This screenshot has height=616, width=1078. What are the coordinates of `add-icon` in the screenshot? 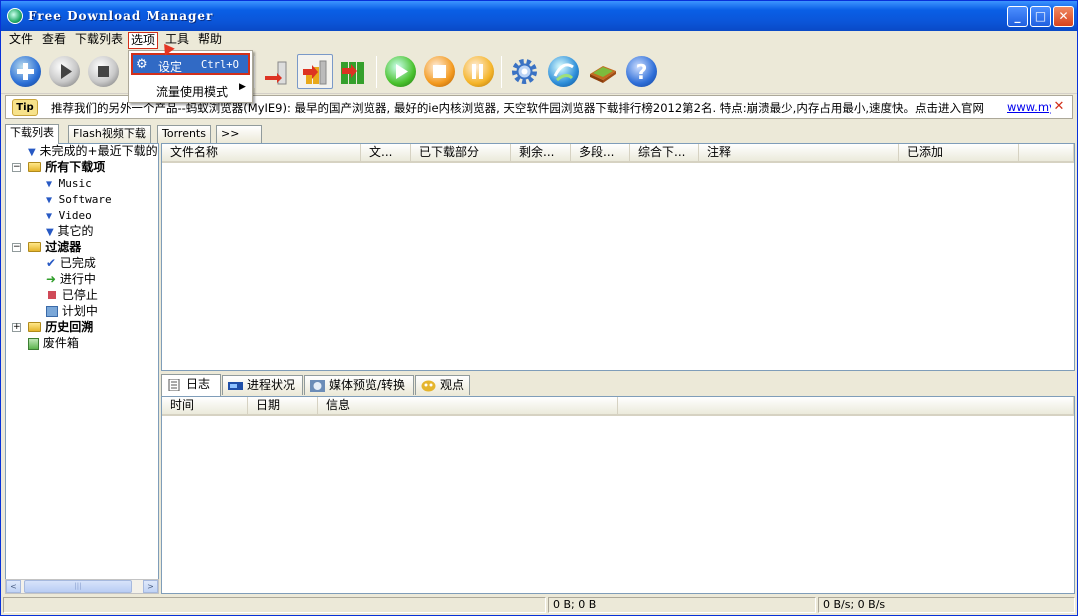 It's located at (25, 71).